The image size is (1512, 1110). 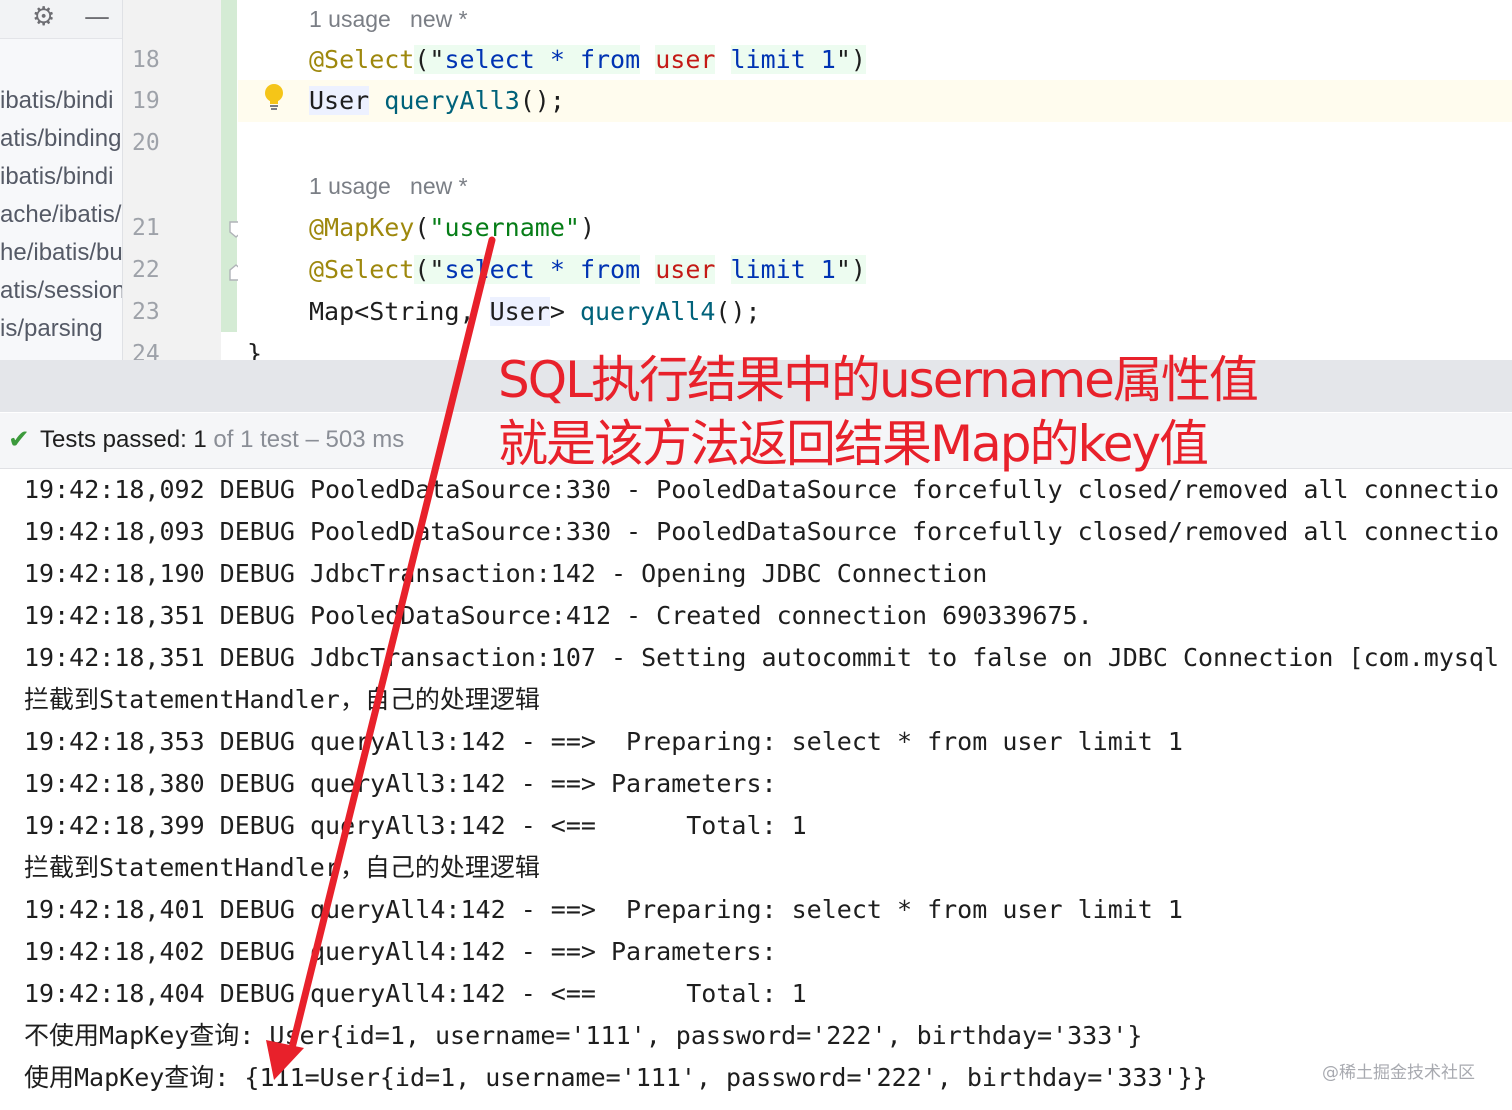 What do you see at coordinates (381, 658) in the screenshot?
I see `annotation-arrow` at bounding box center [381, 658].